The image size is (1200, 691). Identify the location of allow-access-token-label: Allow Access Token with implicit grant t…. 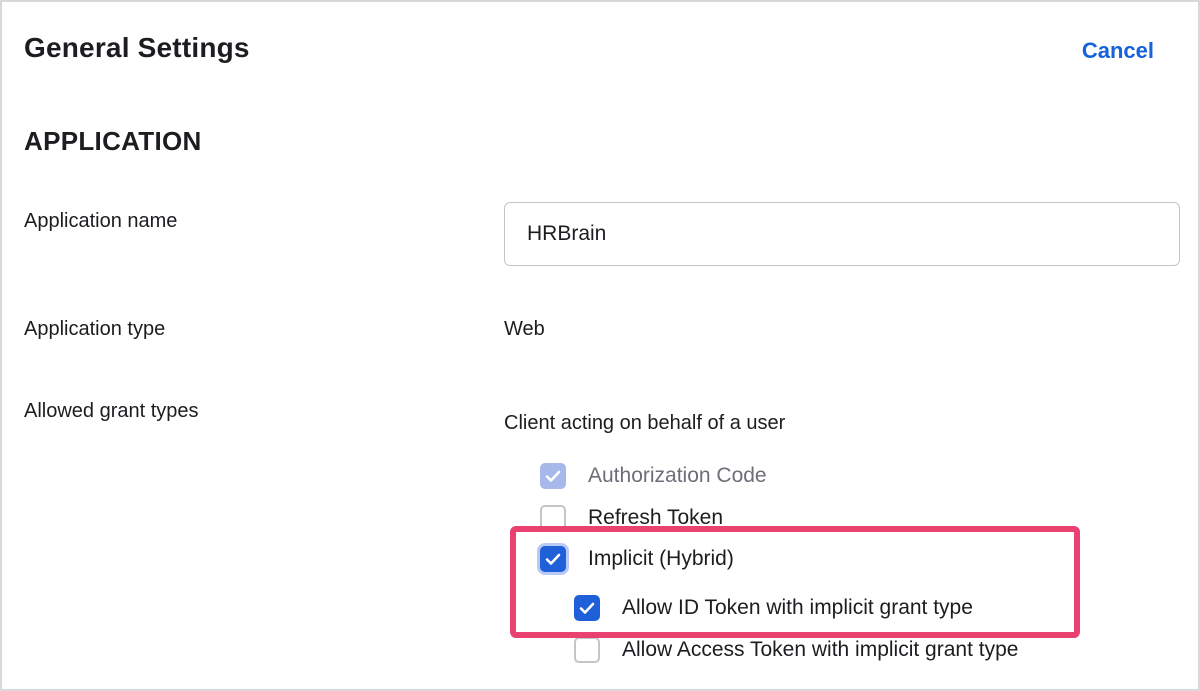
(820, 649).